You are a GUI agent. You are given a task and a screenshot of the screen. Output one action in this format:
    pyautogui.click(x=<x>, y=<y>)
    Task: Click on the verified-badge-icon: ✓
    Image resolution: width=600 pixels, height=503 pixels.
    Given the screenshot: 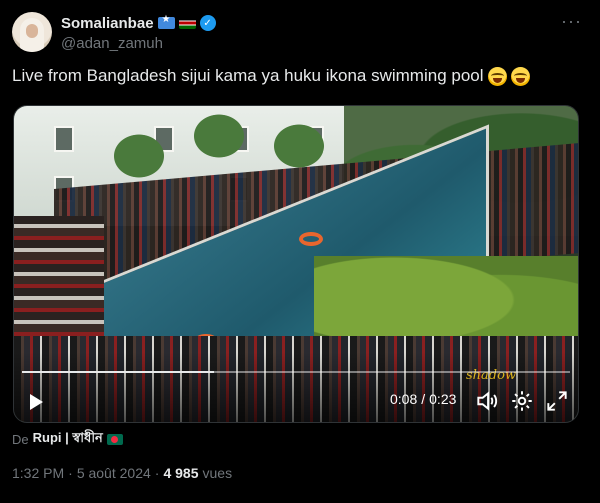 What is the action you would take?
    pyautogui.click(x=207, y=23)
    